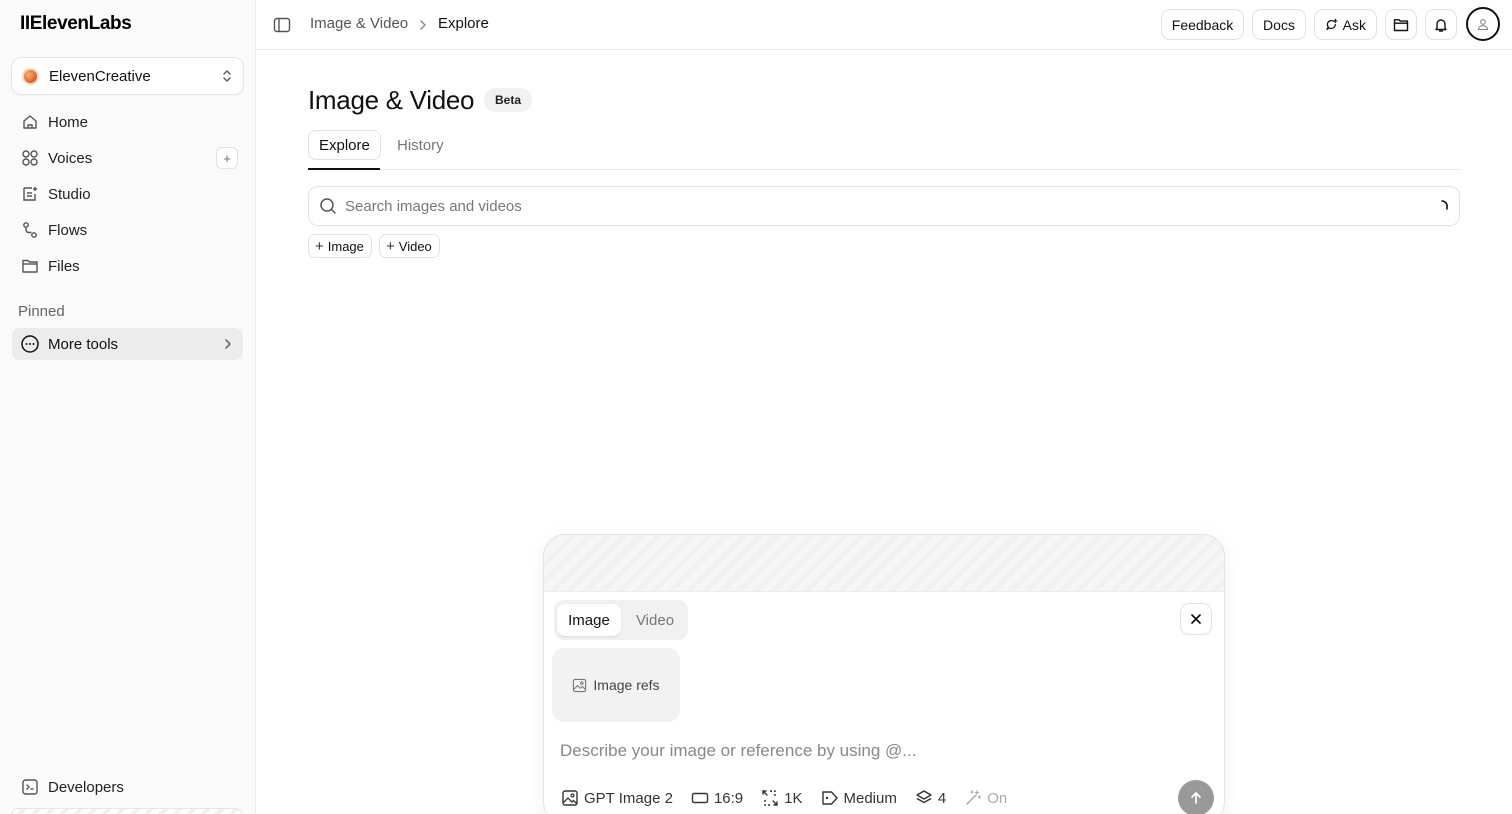 The image size is (1512, 814). What do you see at coordinates (128, 787) in the screenshot?
I see `sidebar-item-developers: Developers` at bounding box center [128, 787].